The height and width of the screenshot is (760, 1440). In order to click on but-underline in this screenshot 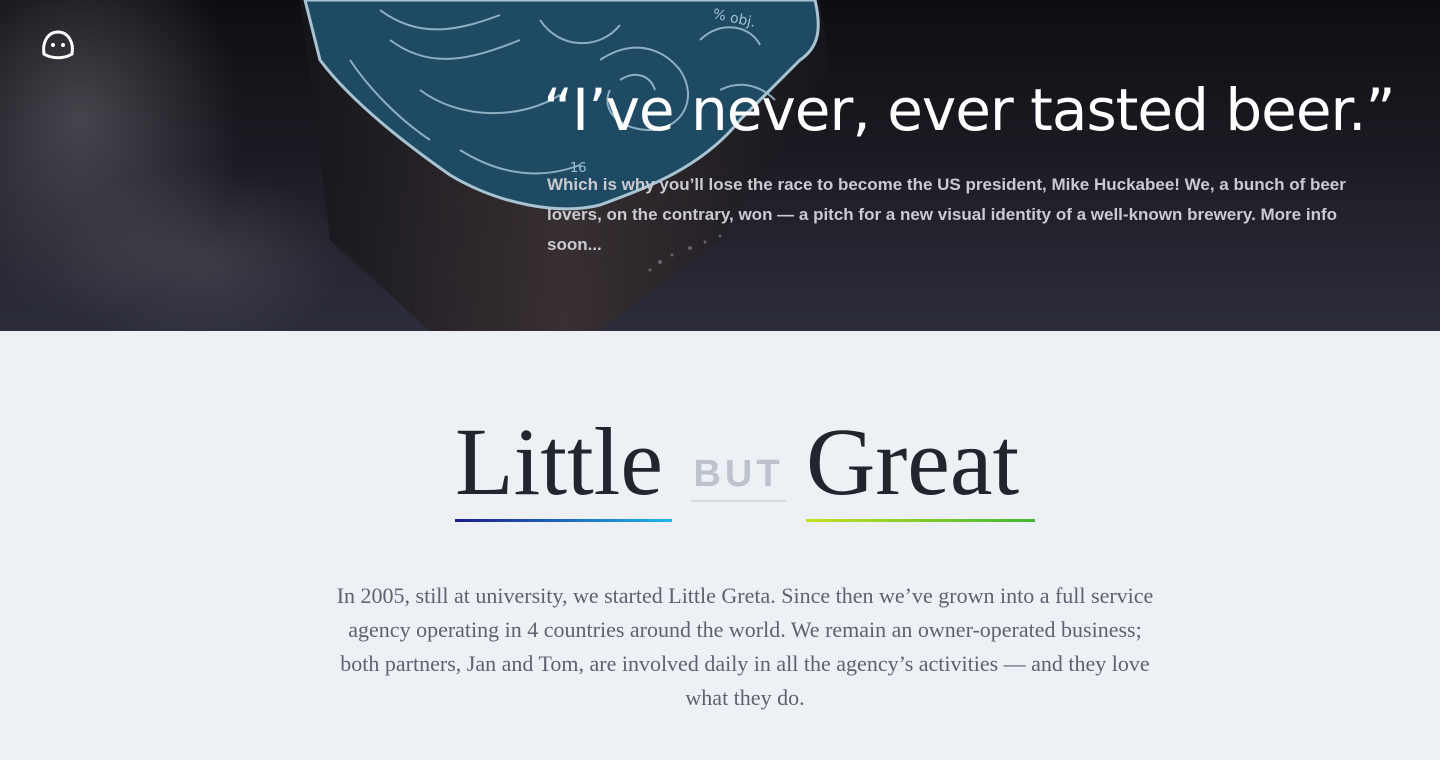, I will do `click(738, 501)`.